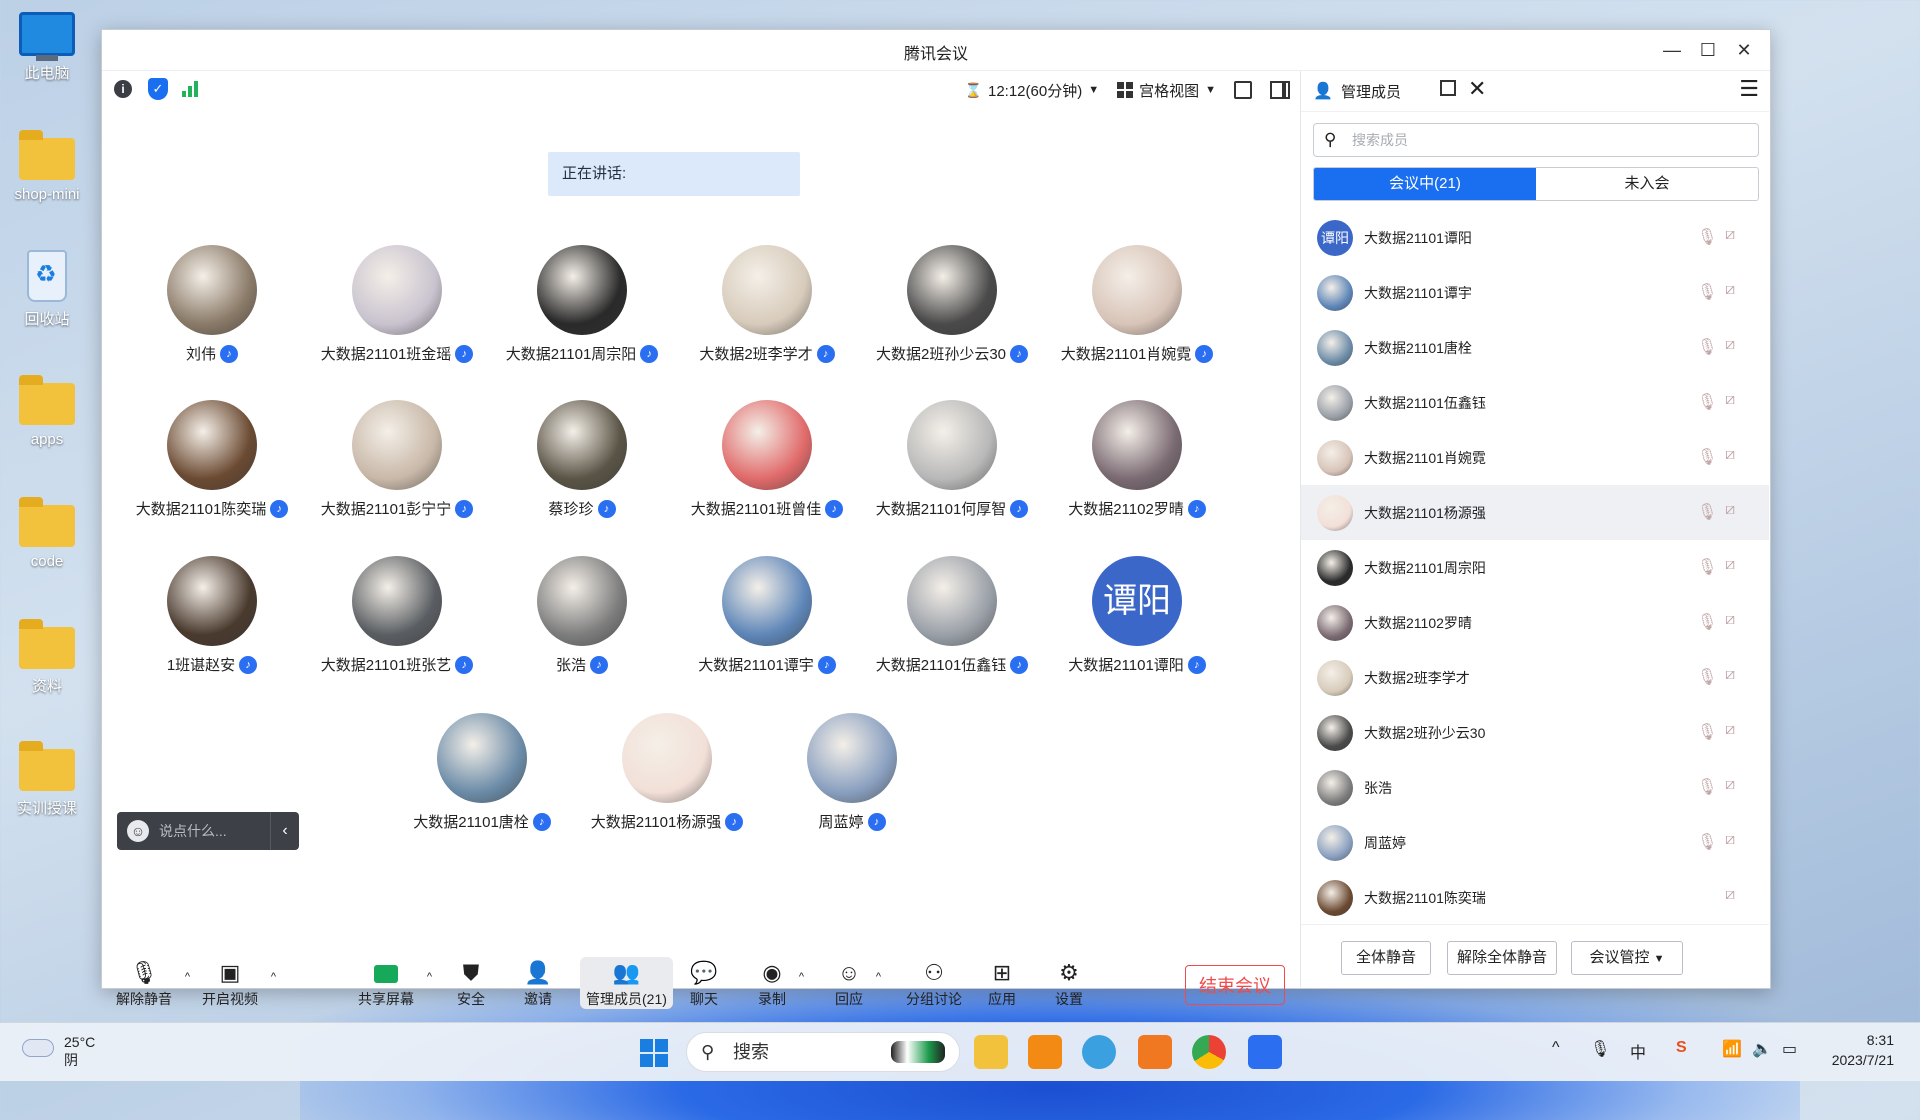 Image resolution: width=1920 pixels, height=1120 pixels. Describe the element at coordinates (1166, 90) in the screenshot. I see `view-mode-dropdown: 宫格视图 ▼` at that location.